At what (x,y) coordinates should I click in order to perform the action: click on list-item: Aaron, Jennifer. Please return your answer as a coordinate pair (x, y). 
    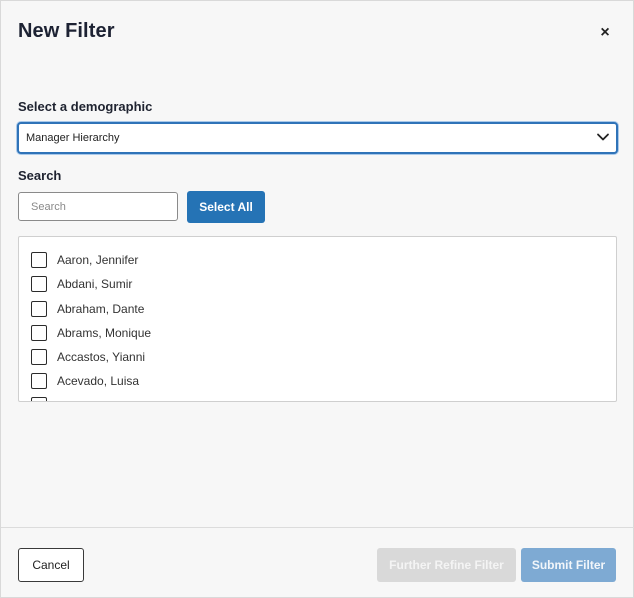
    Looking at the image, I should click on (84, 260).